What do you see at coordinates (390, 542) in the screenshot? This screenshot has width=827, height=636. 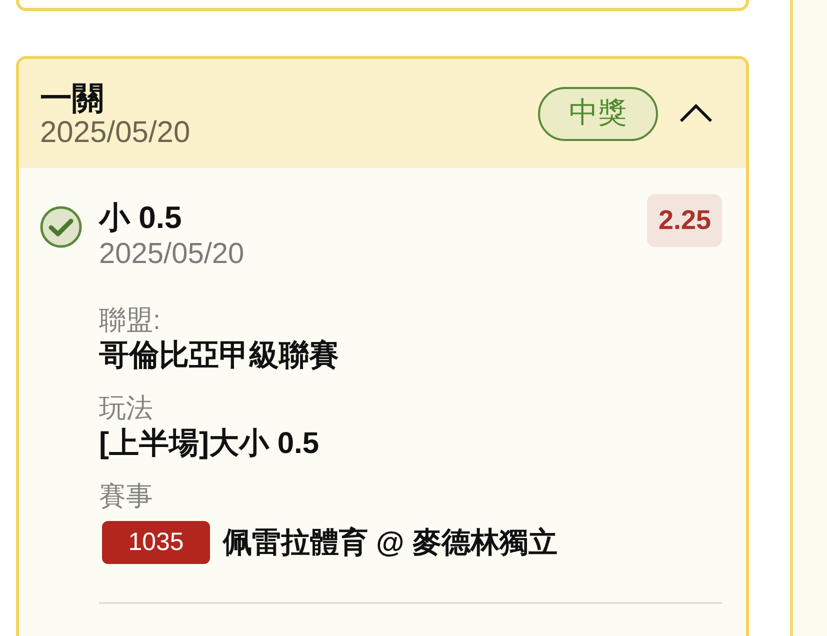 I see `match-name: 佩雷拉體育 @ 麥德林獨立` at bounding box center [390, 542].